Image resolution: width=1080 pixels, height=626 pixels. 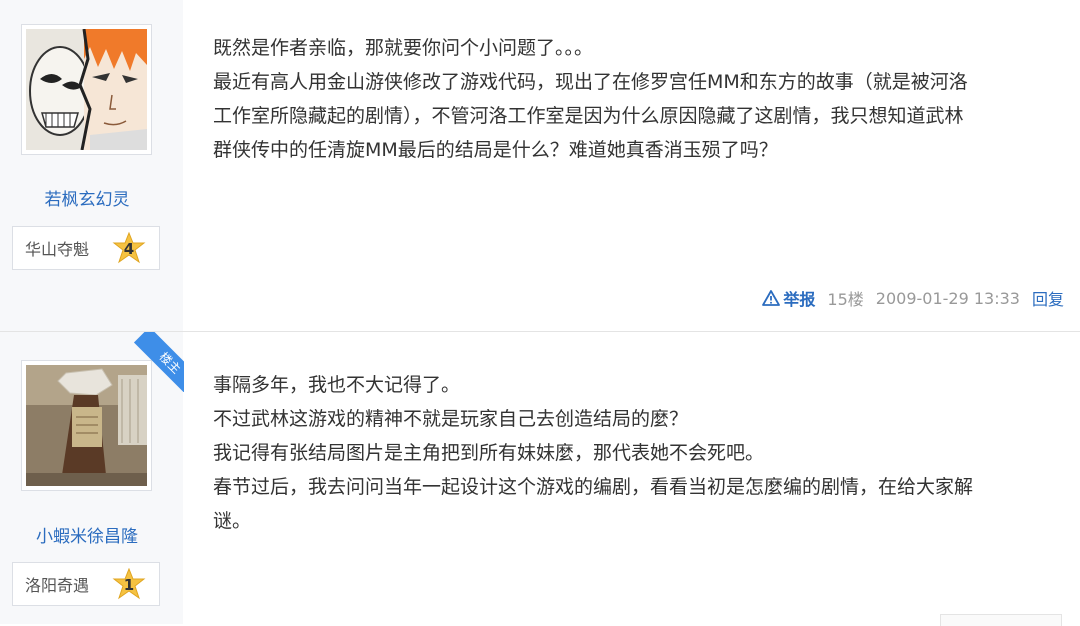 What do you see at coordinates (337, 385) in the screenshot?
I see `post-text-line: 事隔多年，我也不大记得了。` at bounding box center [337, 385].